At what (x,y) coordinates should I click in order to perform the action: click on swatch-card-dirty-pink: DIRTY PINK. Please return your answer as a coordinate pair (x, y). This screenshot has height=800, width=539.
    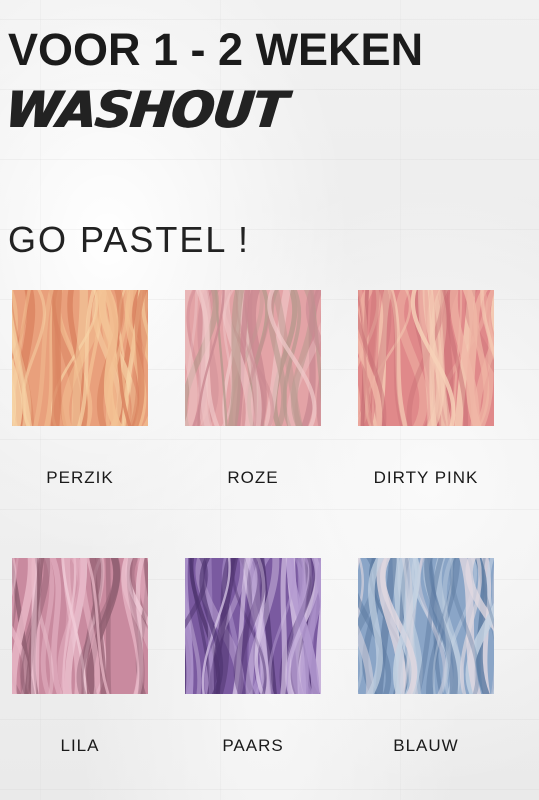
    Looking at the image, I should click on (426, 388).